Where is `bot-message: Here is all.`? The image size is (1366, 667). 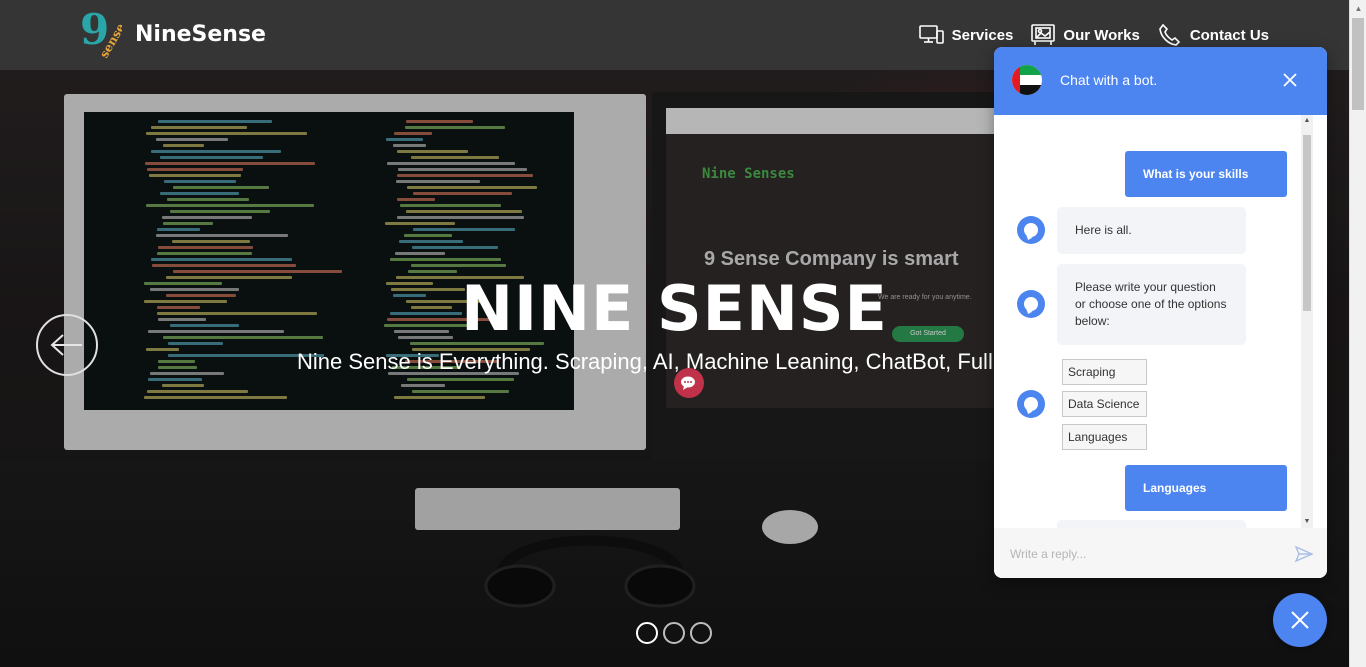 bot-message: Here is all. is located at coordinates (1151, 230).